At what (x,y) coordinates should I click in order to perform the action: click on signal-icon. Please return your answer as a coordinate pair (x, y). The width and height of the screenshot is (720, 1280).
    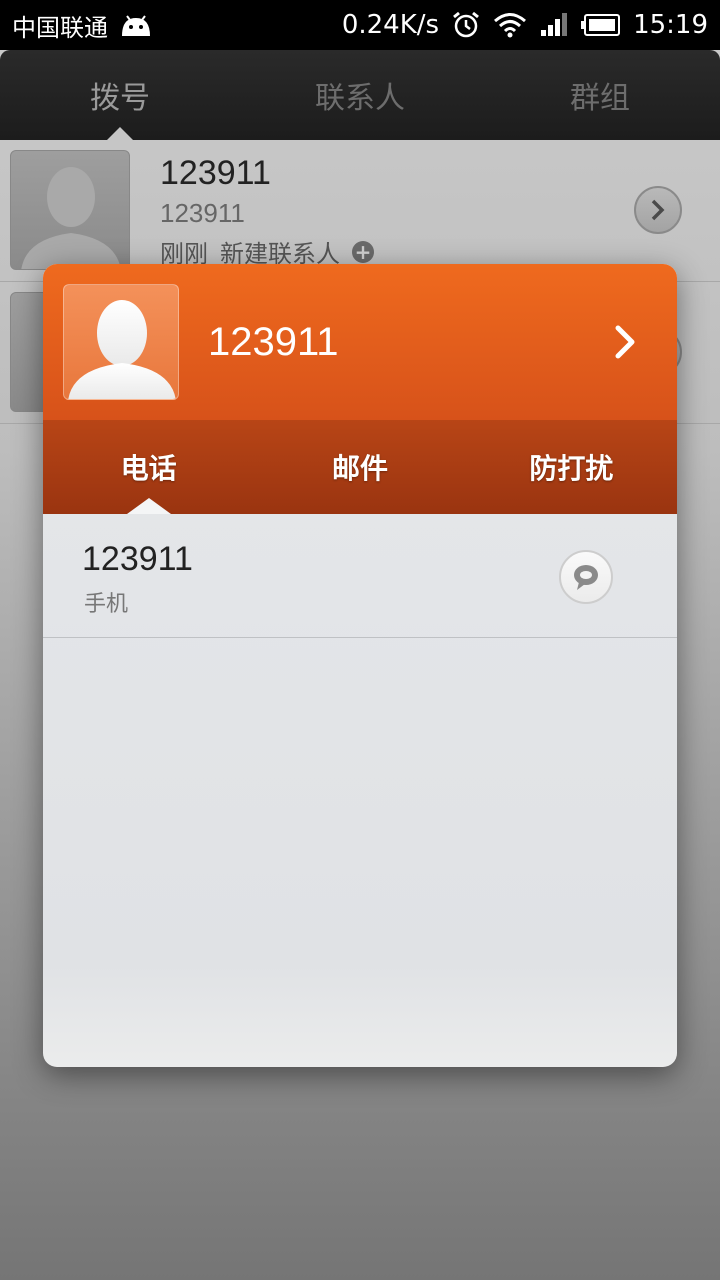
    Looking at the image, I should click on (554, 25).